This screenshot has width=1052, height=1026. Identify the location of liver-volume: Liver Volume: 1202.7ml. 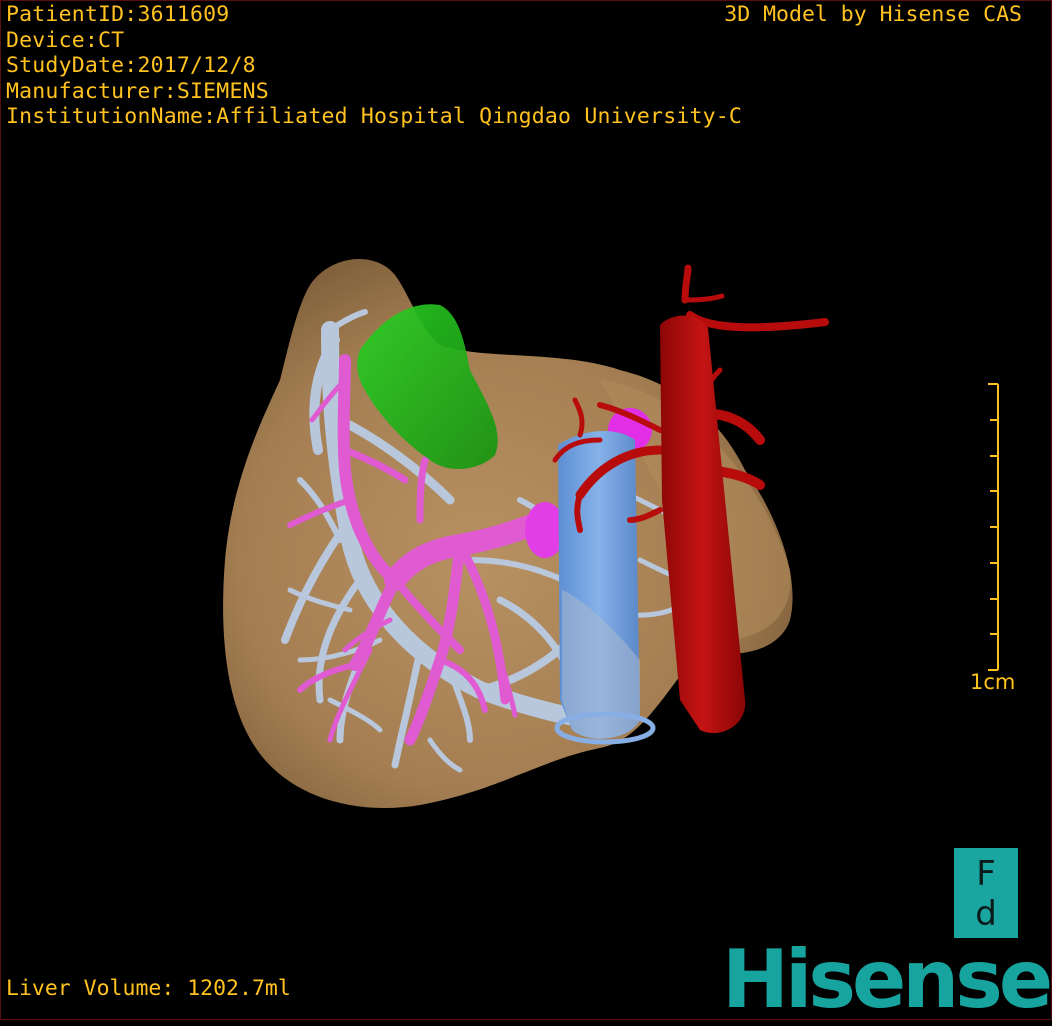
(148, 988).